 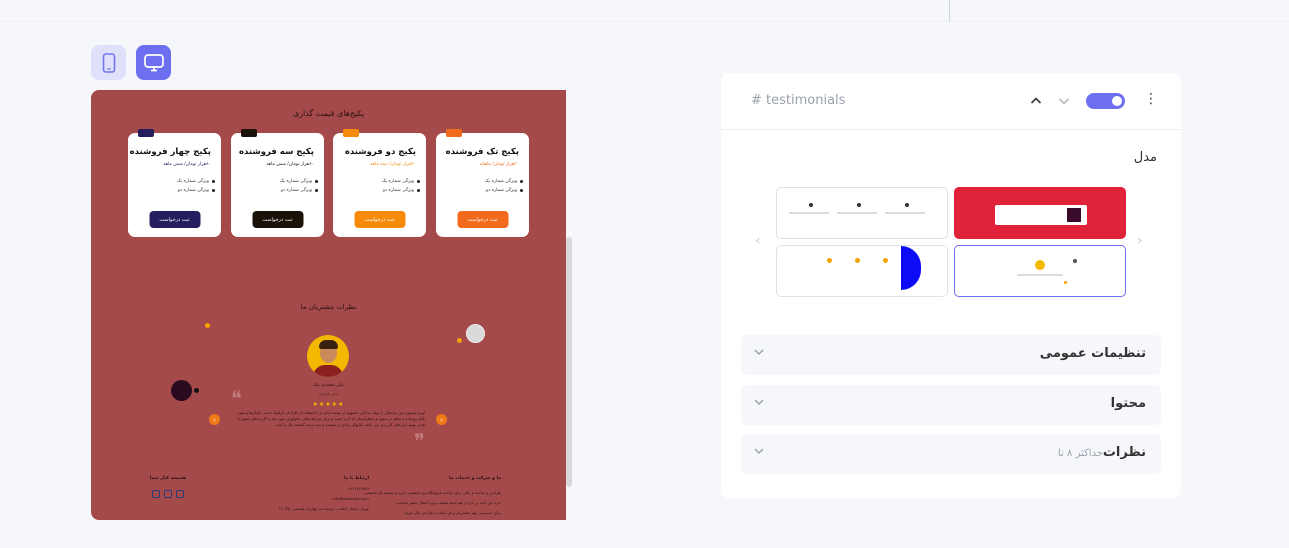 I want to click on model-thumbnail-selected, so click(x=1040, y=271).